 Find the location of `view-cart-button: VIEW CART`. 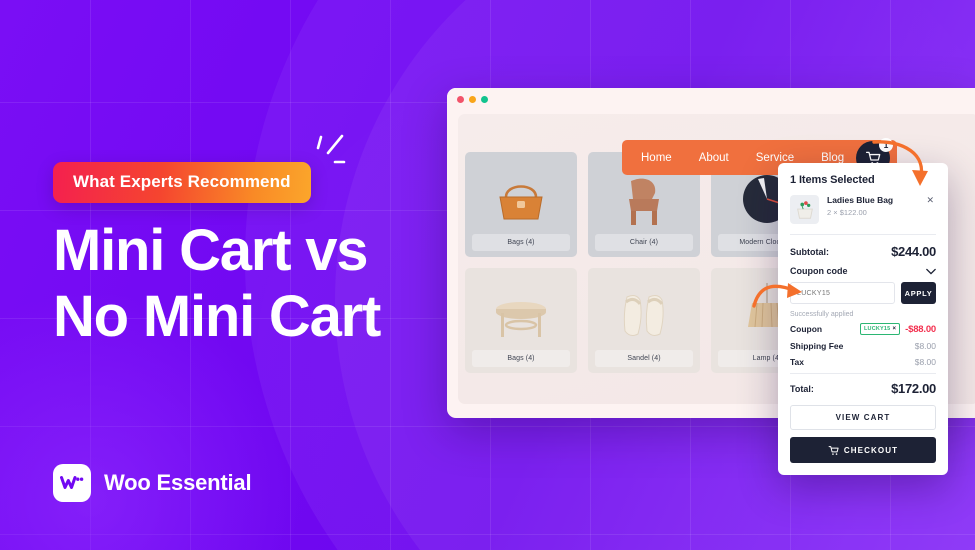

view-cart-button: VIEW CART is located at coordinates (863, 417).